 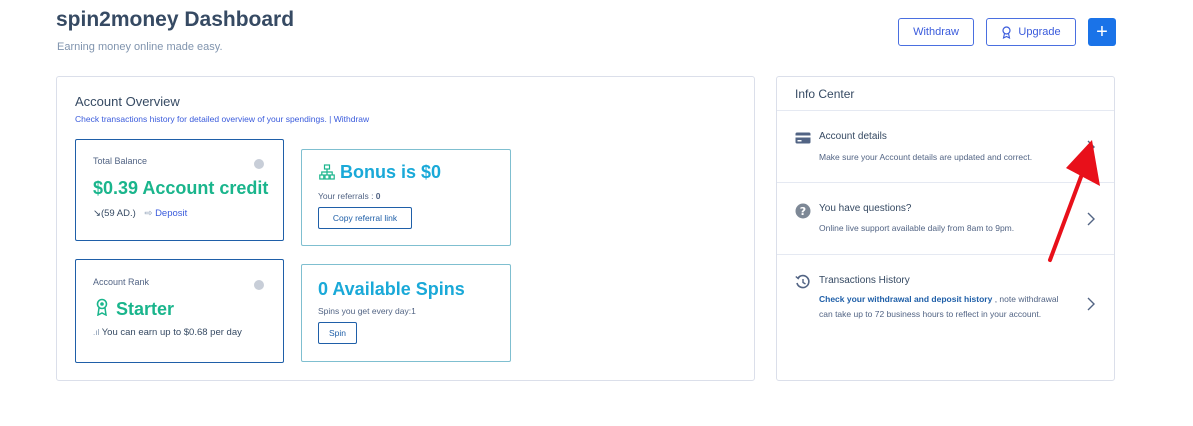 I want to click on spins-per-day-label: Spins you get every day:, so click(x=365, y=311).